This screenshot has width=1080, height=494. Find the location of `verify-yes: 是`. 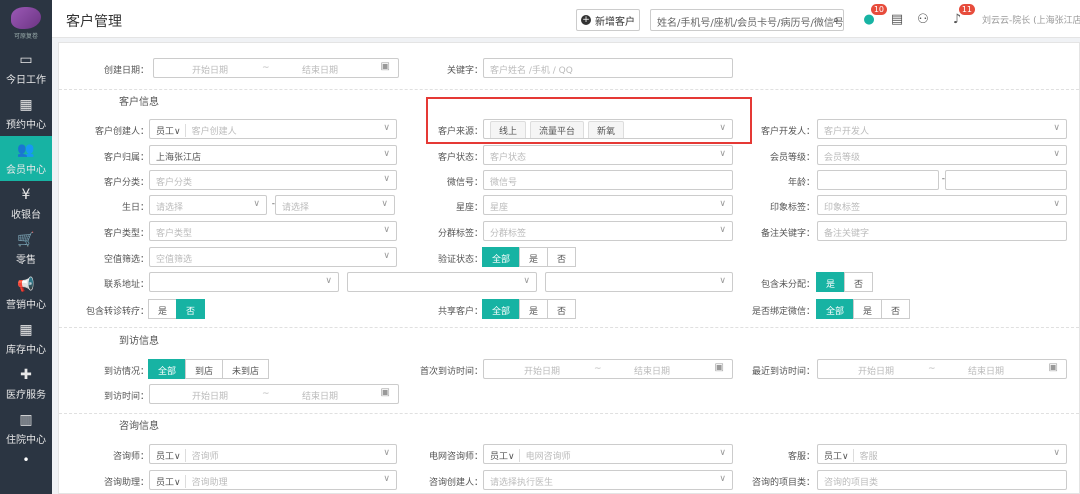

verify-yes: 是 is located at coordinates (534, 257).